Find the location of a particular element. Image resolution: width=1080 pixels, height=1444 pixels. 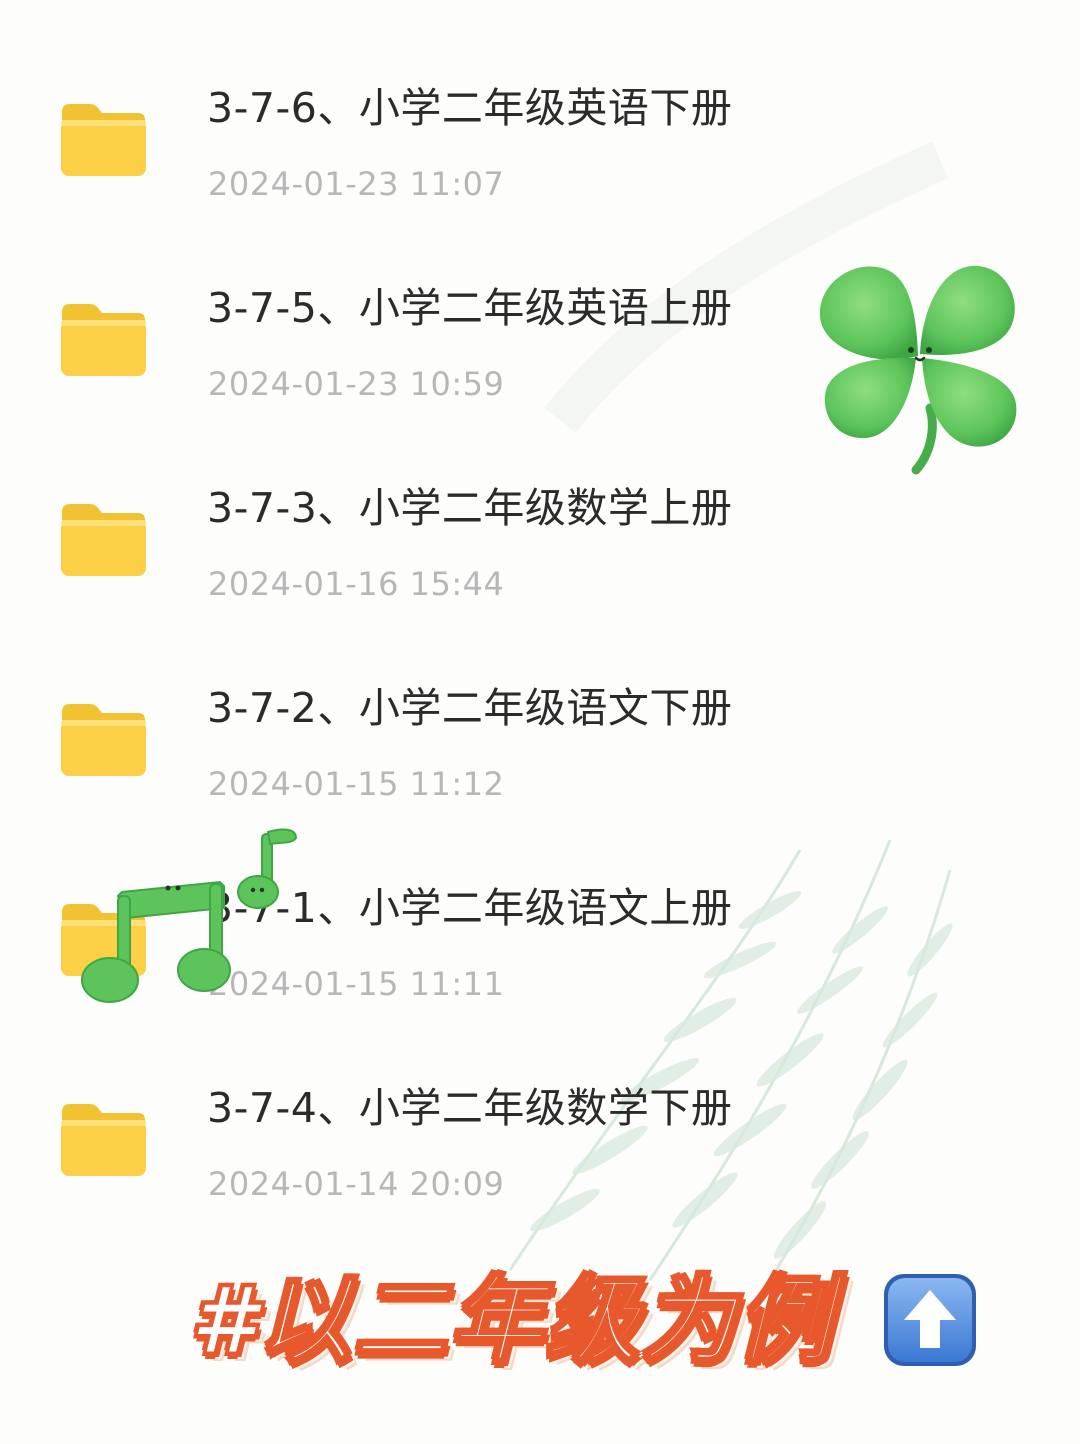

folder-name: 3-7-3、小学二年级数学上册 is located at coordinates (470, 508).